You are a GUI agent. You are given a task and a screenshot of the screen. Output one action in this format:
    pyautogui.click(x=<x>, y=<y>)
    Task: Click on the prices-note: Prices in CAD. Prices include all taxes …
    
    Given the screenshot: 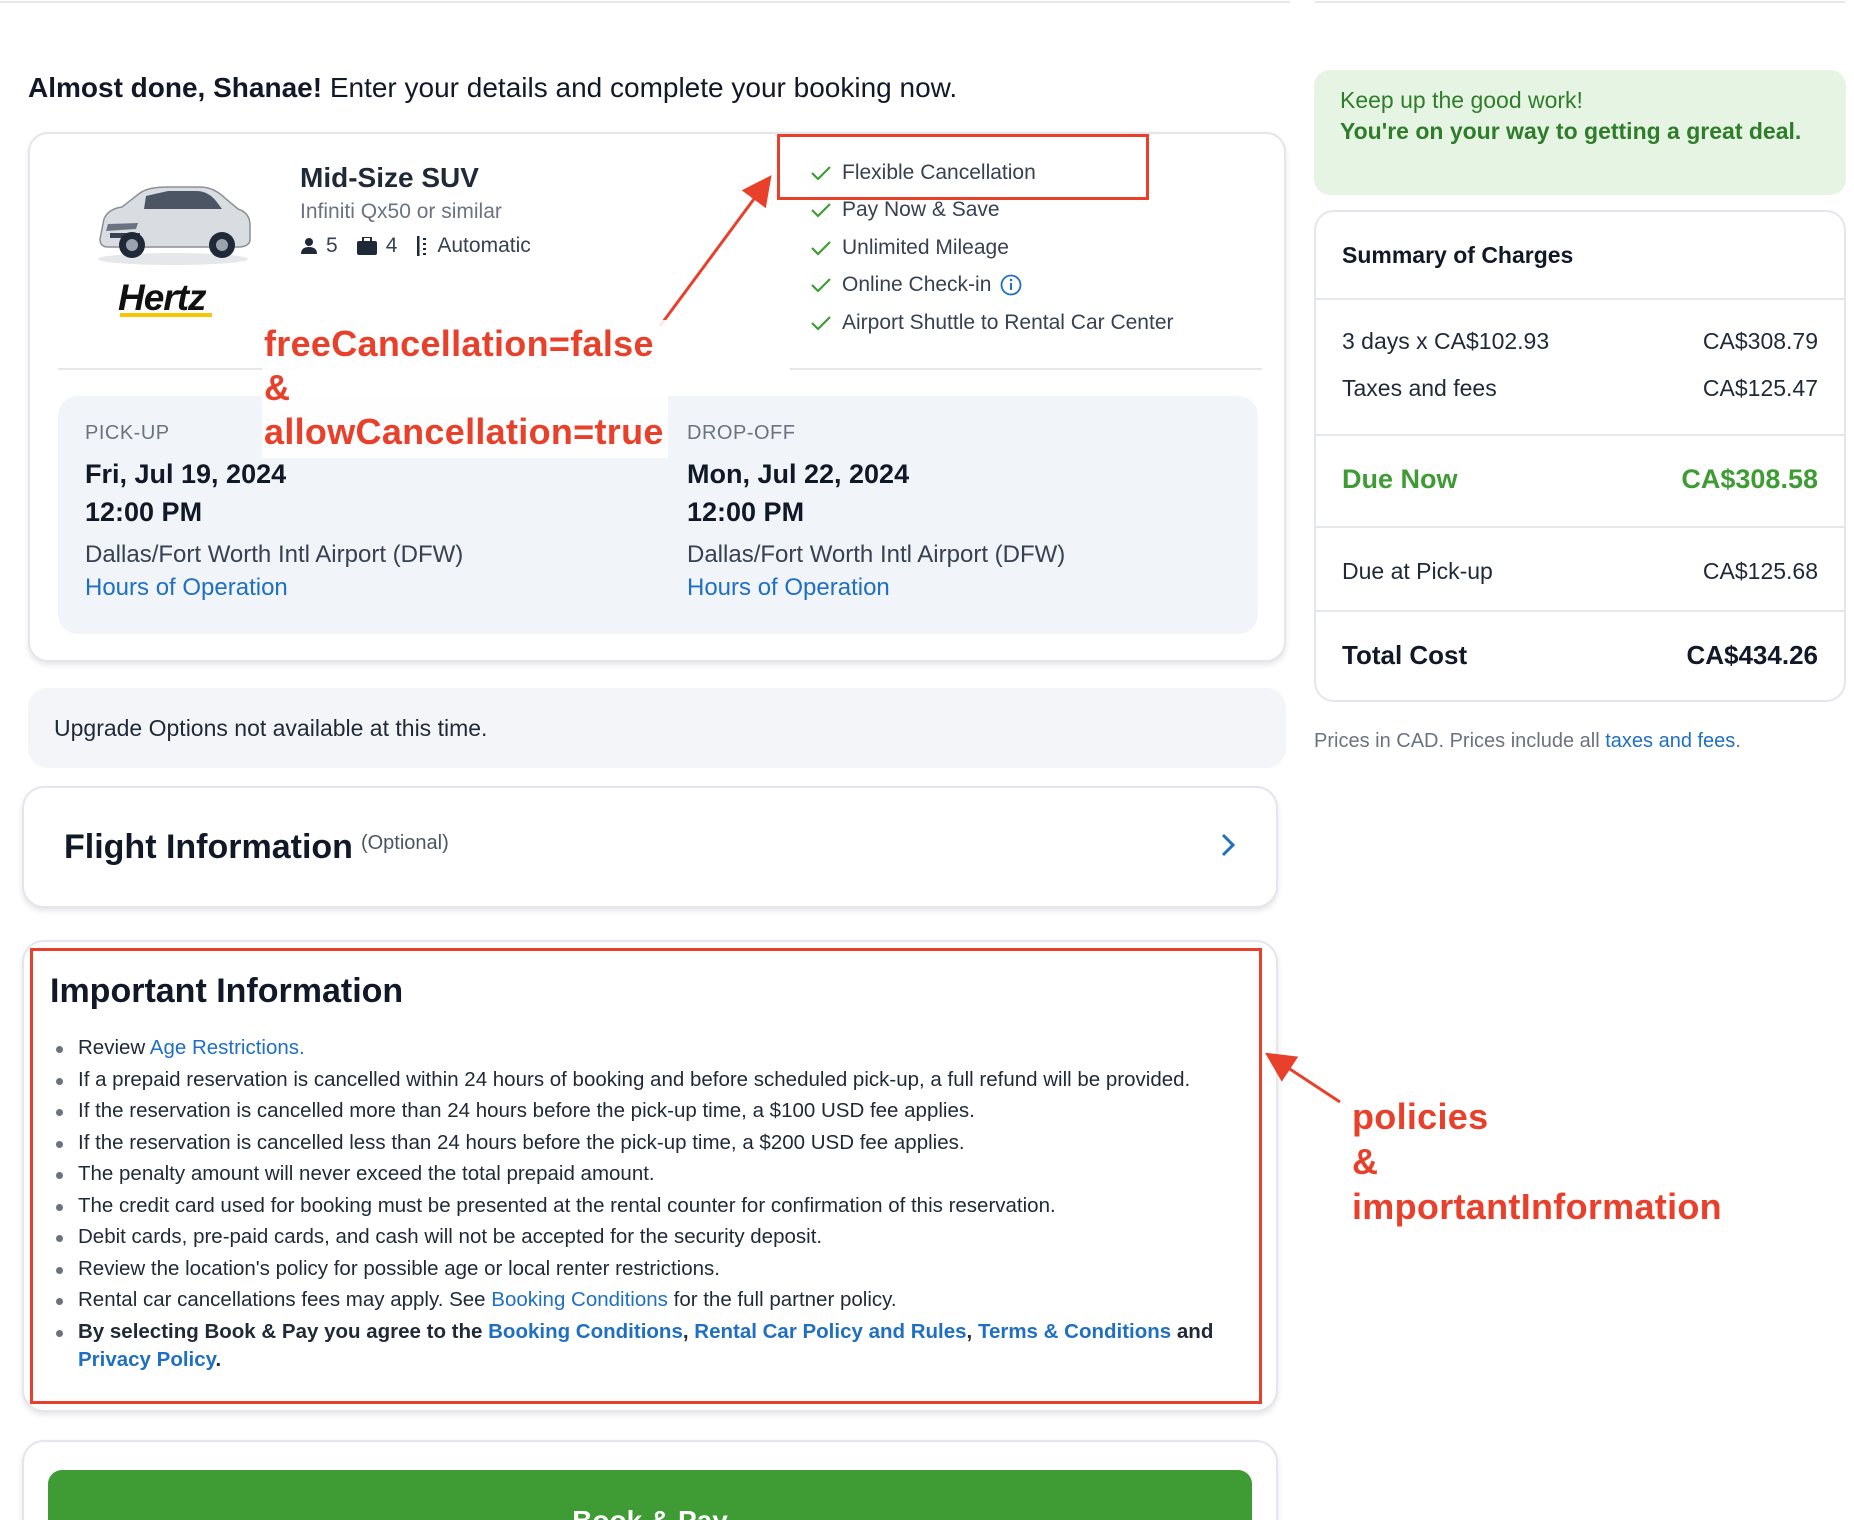 What is the action you would take?
    pyautogui.click(x=1527, y=741)
    